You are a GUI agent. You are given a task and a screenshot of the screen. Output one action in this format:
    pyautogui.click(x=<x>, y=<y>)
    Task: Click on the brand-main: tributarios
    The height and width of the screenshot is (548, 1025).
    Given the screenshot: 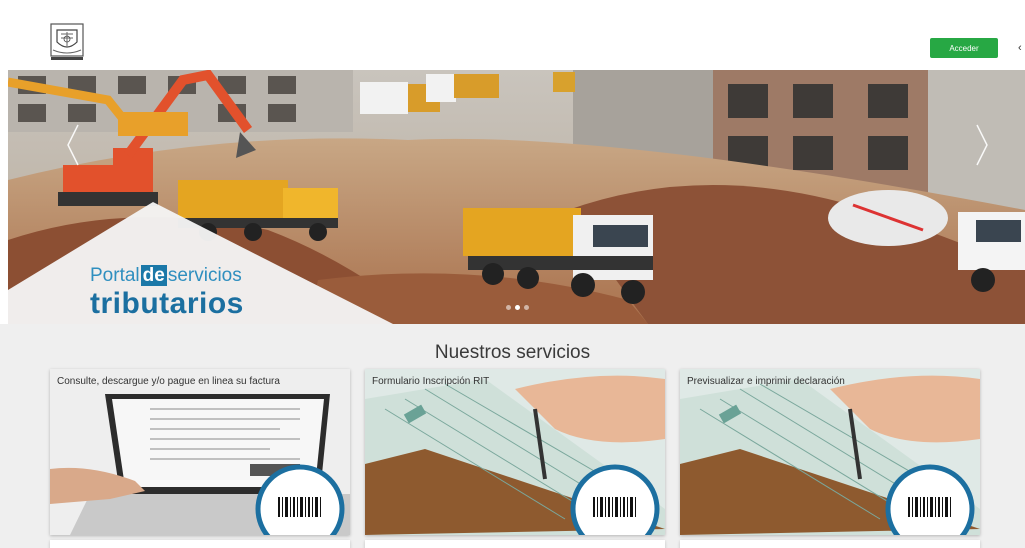 What is the action you would take?
    pyautogui.click(x=167, y=303)
    